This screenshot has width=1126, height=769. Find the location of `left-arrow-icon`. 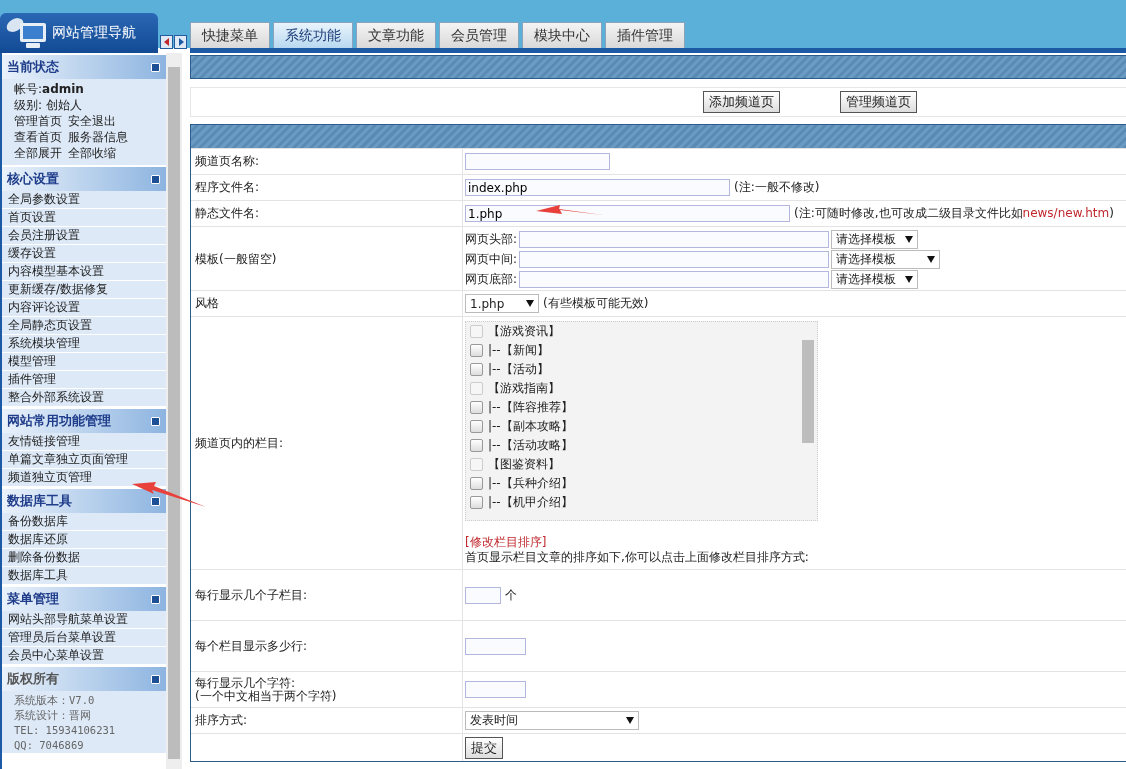

left-arrow-icon is located at coordinates (166, 42).